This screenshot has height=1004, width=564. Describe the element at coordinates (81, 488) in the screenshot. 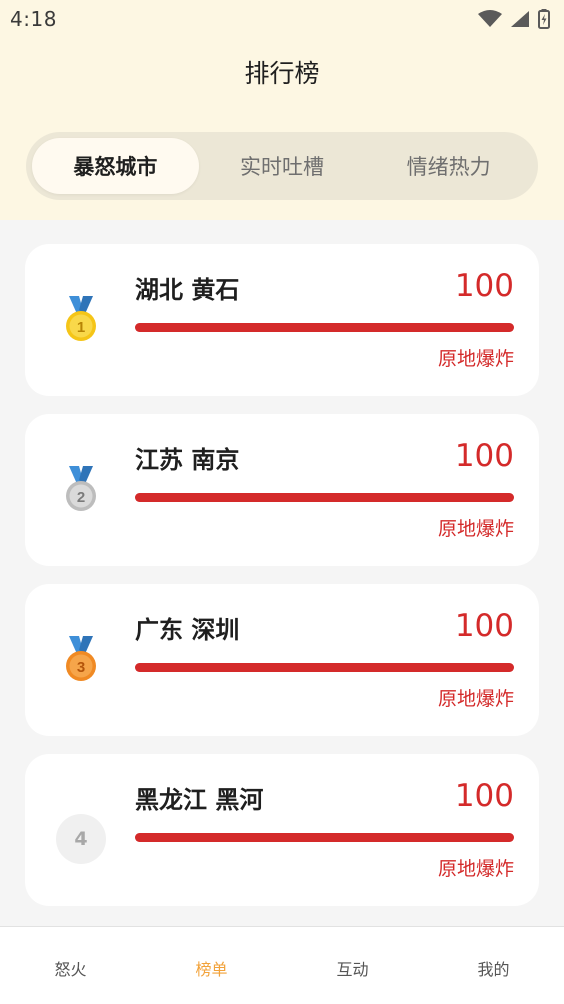

I see `silver-medal-icon: 2` at that location.